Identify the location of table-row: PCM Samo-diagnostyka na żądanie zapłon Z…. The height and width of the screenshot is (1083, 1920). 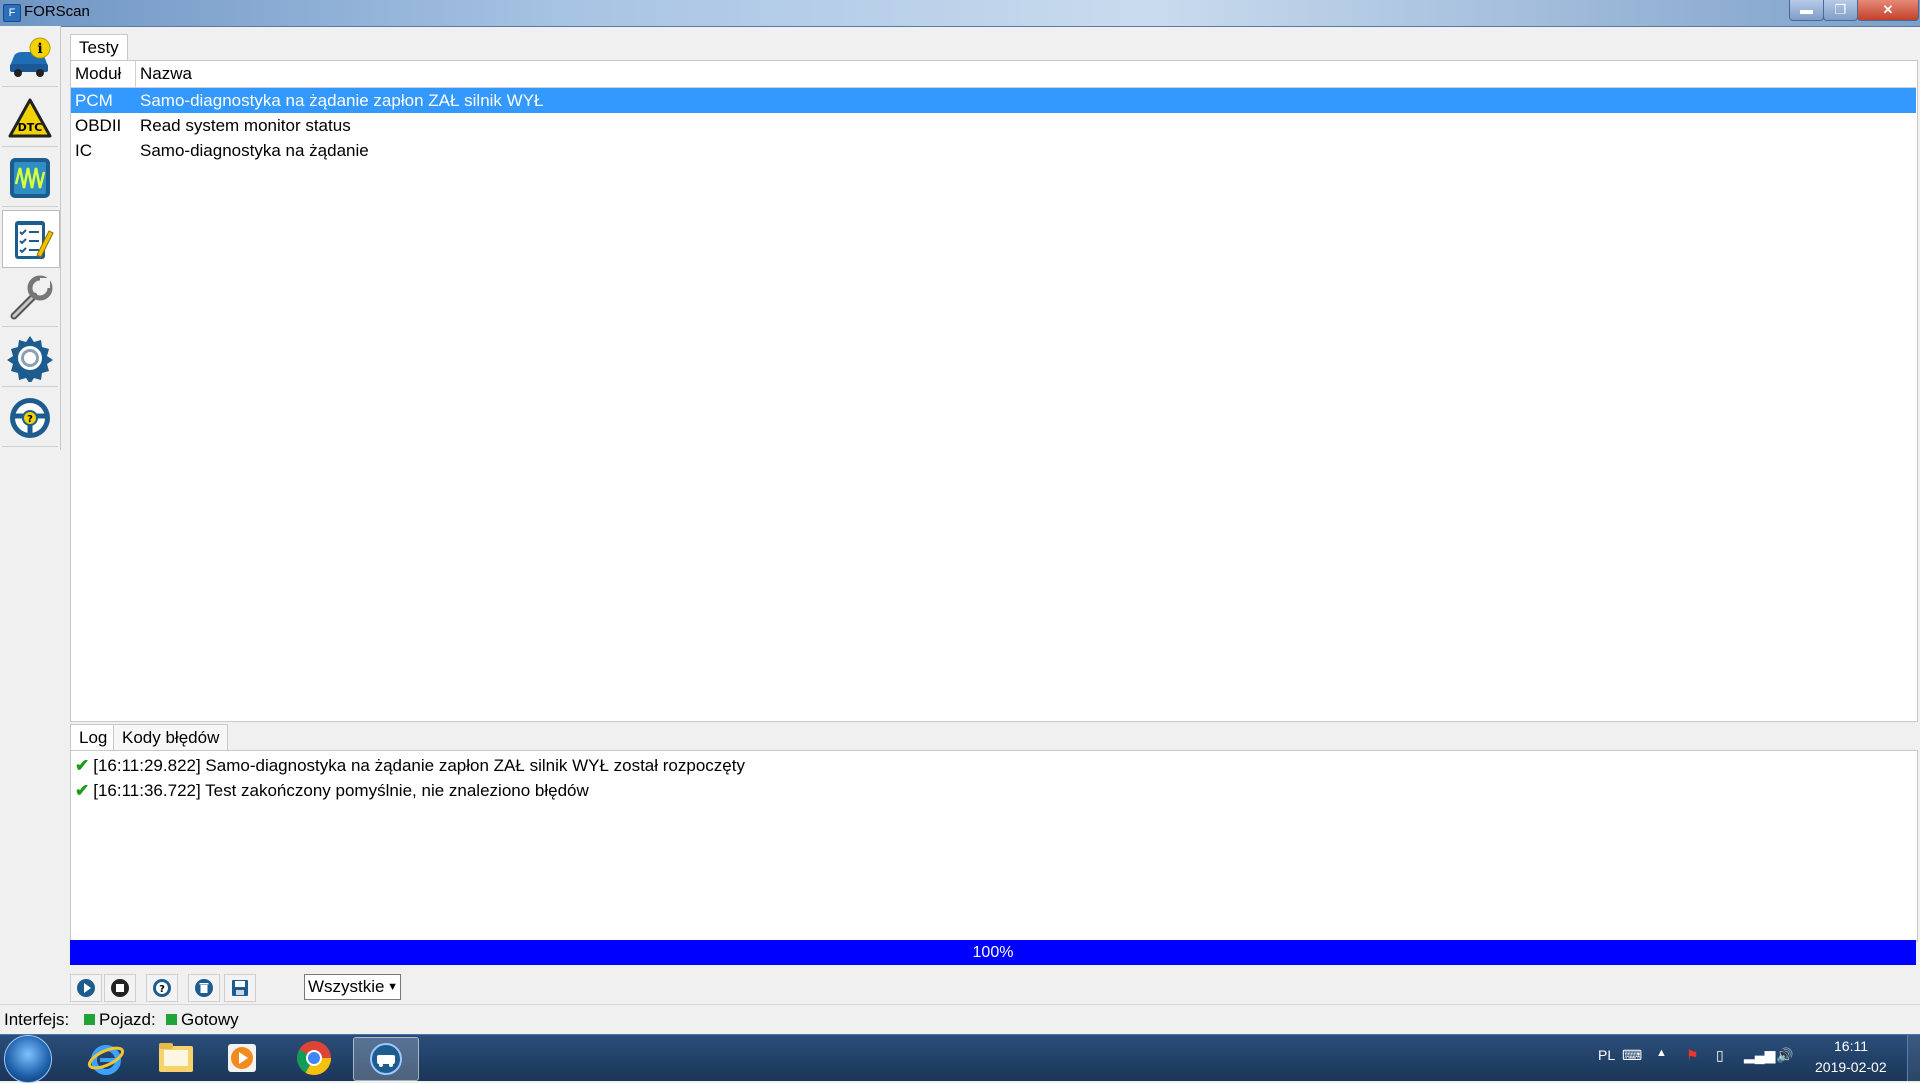
(993, 100).